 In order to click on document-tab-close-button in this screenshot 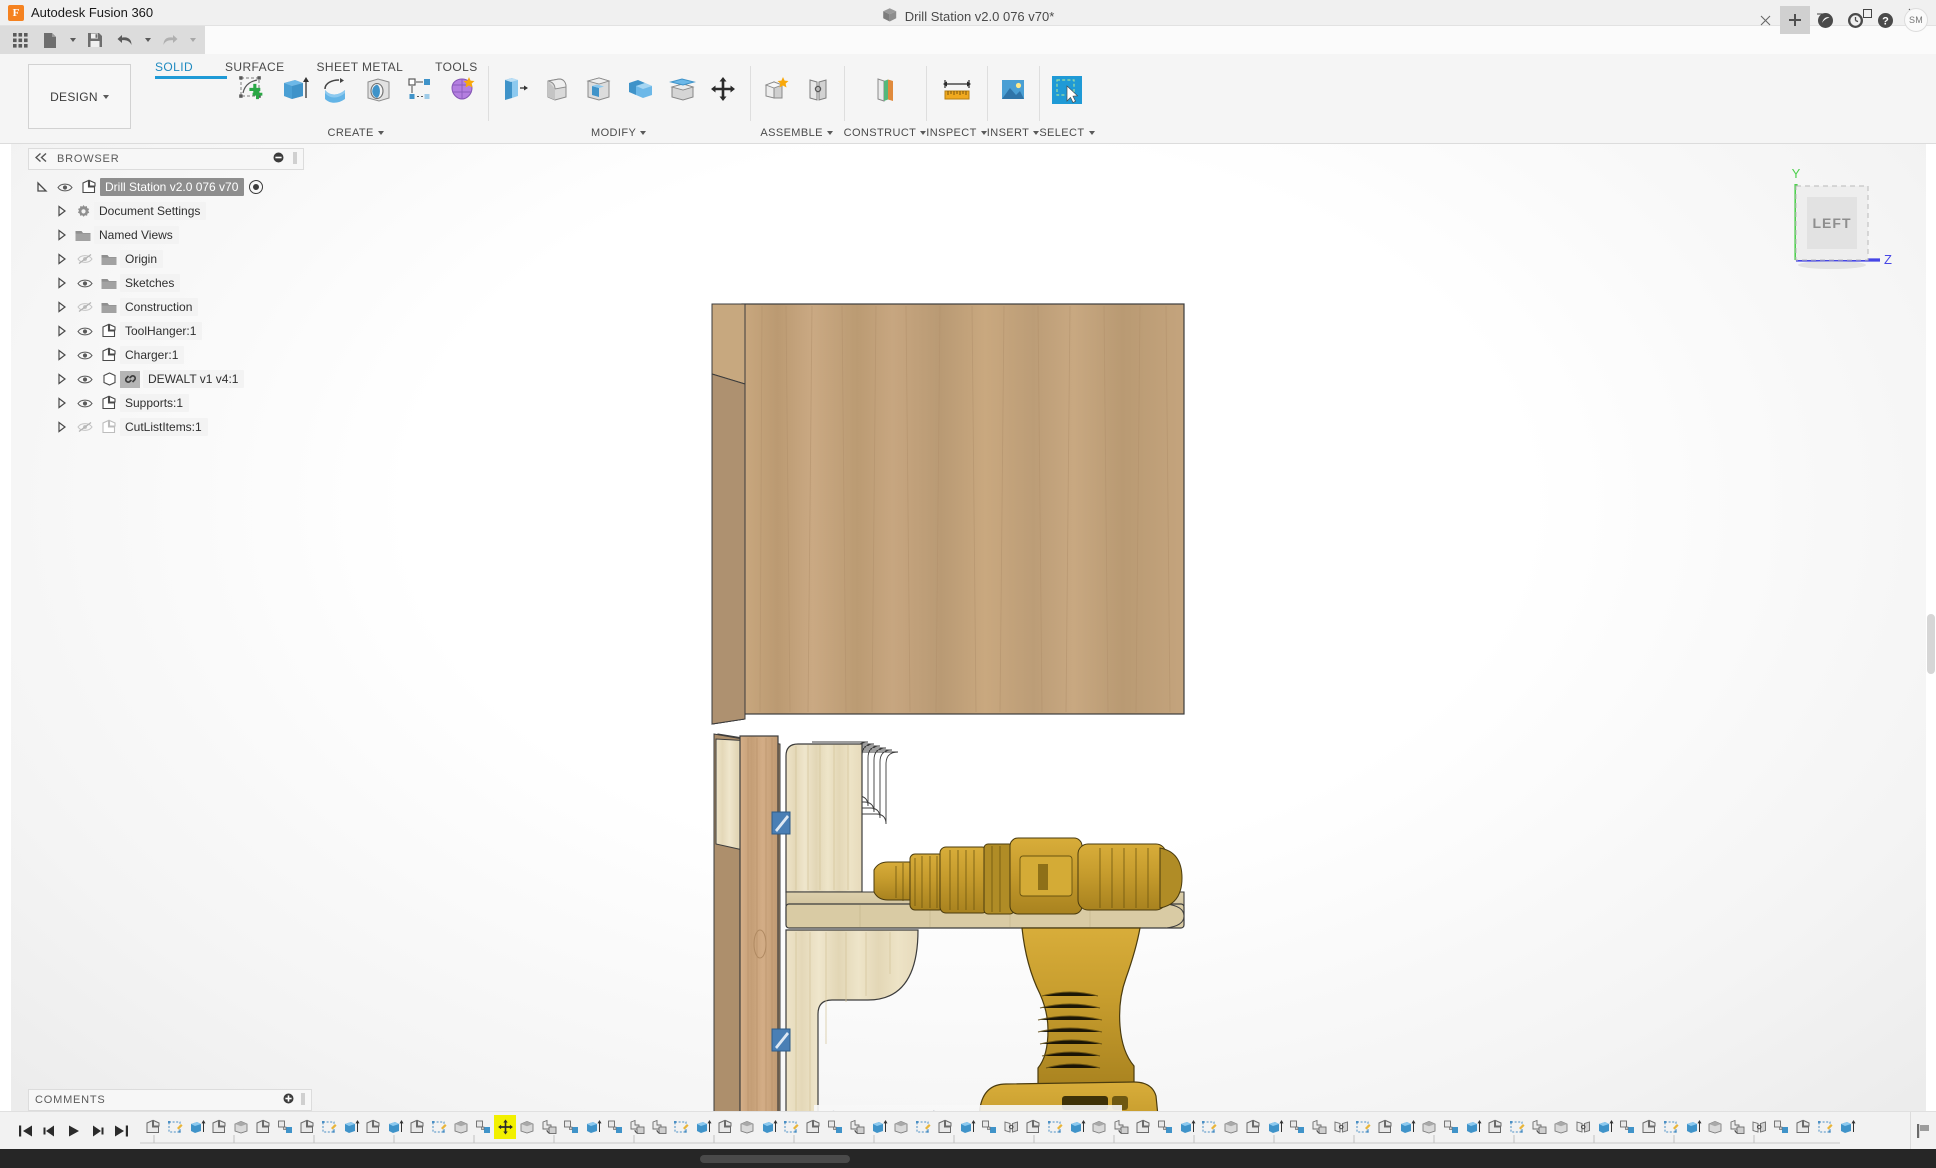, I will do `click(1765, 20)`.